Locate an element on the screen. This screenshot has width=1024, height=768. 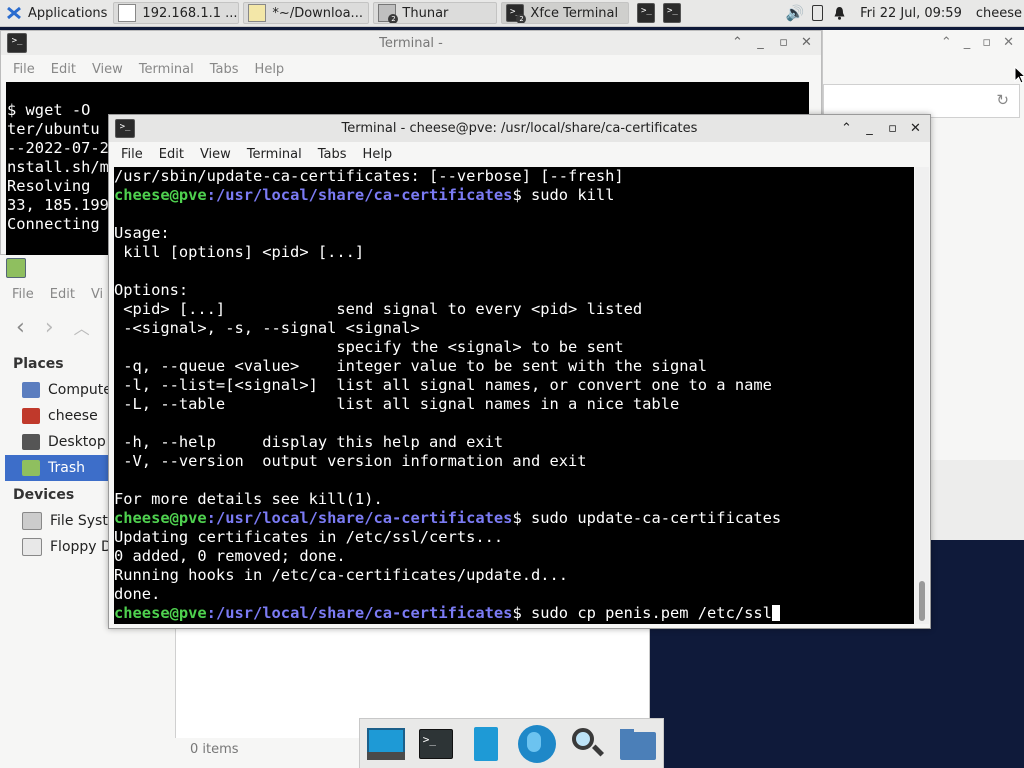
terminal-line: done. is located at coordinates (137, 594).